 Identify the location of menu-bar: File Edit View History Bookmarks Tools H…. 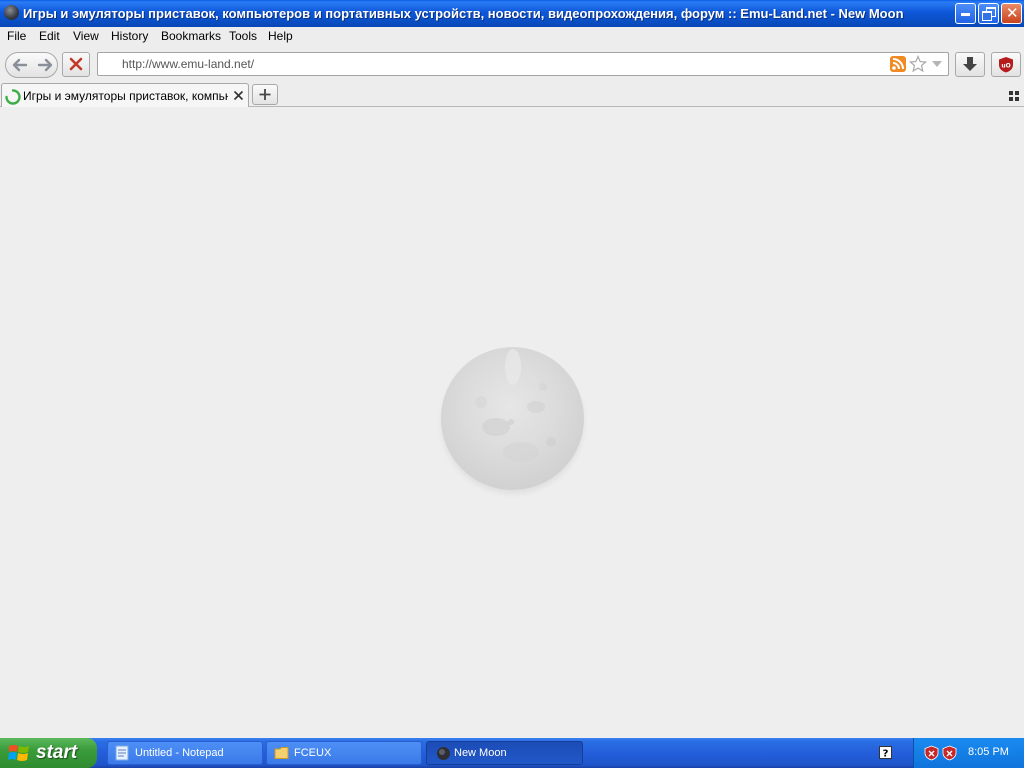
(512, 36).